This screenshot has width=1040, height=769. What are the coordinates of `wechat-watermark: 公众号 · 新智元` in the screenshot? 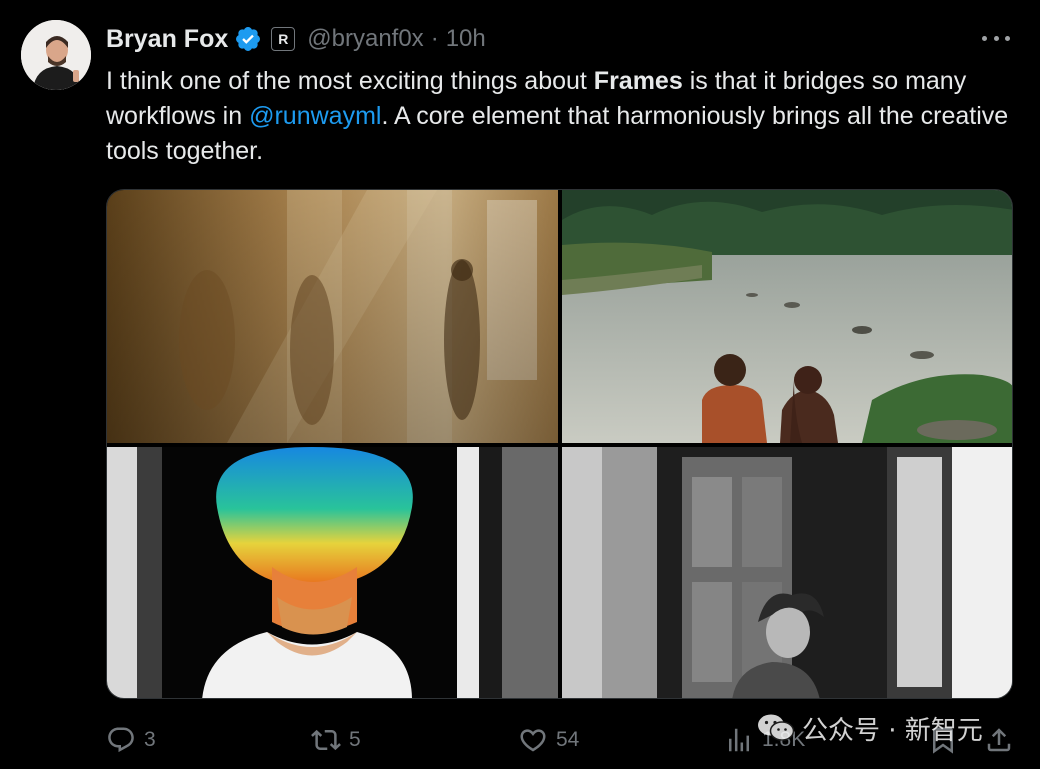 It's located at (869, 728).